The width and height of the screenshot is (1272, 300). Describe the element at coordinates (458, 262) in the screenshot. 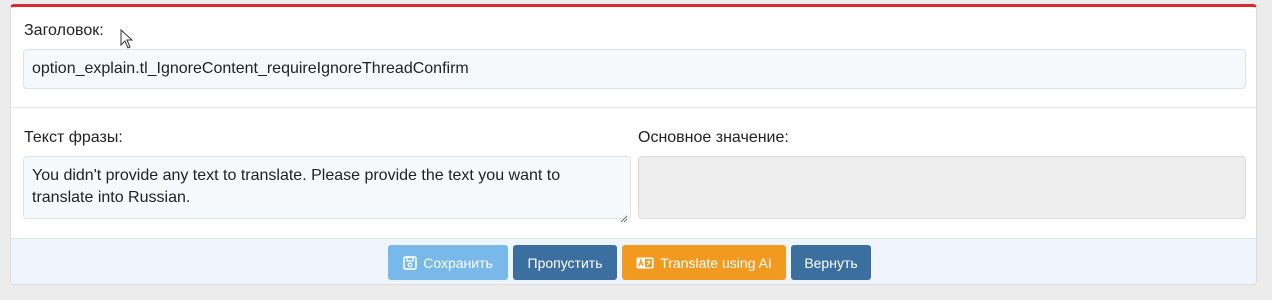

I see `save-button-label: Сохранить` at that location.